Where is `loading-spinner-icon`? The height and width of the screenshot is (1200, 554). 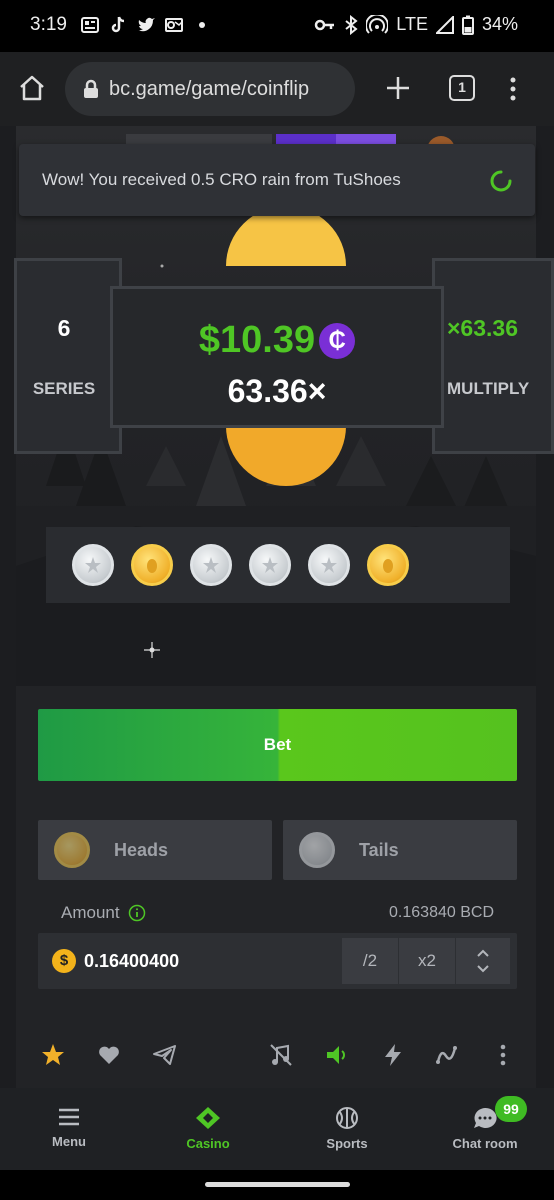
loading-spinner-icon is located at coordinates (501, 181).